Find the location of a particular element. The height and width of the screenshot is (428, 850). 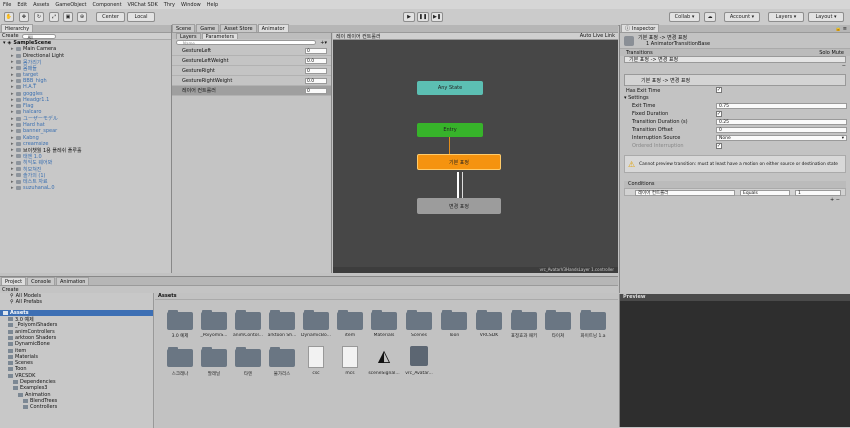

tab-inspector: ⓘ Inspector is located at coordinates (640, 28).